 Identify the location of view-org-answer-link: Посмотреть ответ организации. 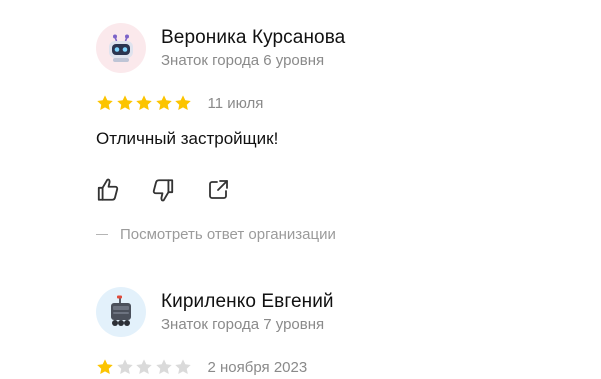
(336, 234).